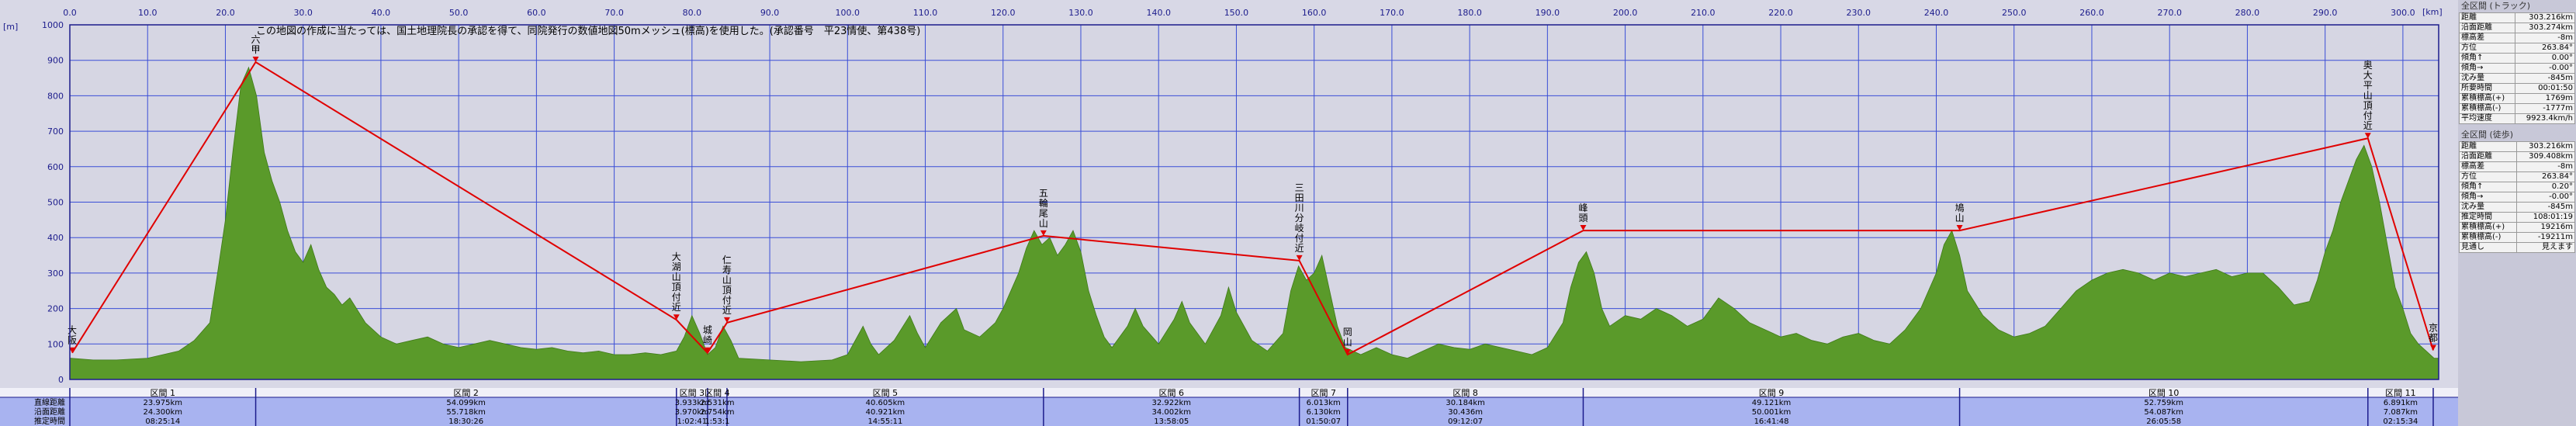 This screenshot has height=426, width=2576. Describe the element at coordinates (1324, 412) in the screenshot. I see `section-cell: 6.130km` at that location.